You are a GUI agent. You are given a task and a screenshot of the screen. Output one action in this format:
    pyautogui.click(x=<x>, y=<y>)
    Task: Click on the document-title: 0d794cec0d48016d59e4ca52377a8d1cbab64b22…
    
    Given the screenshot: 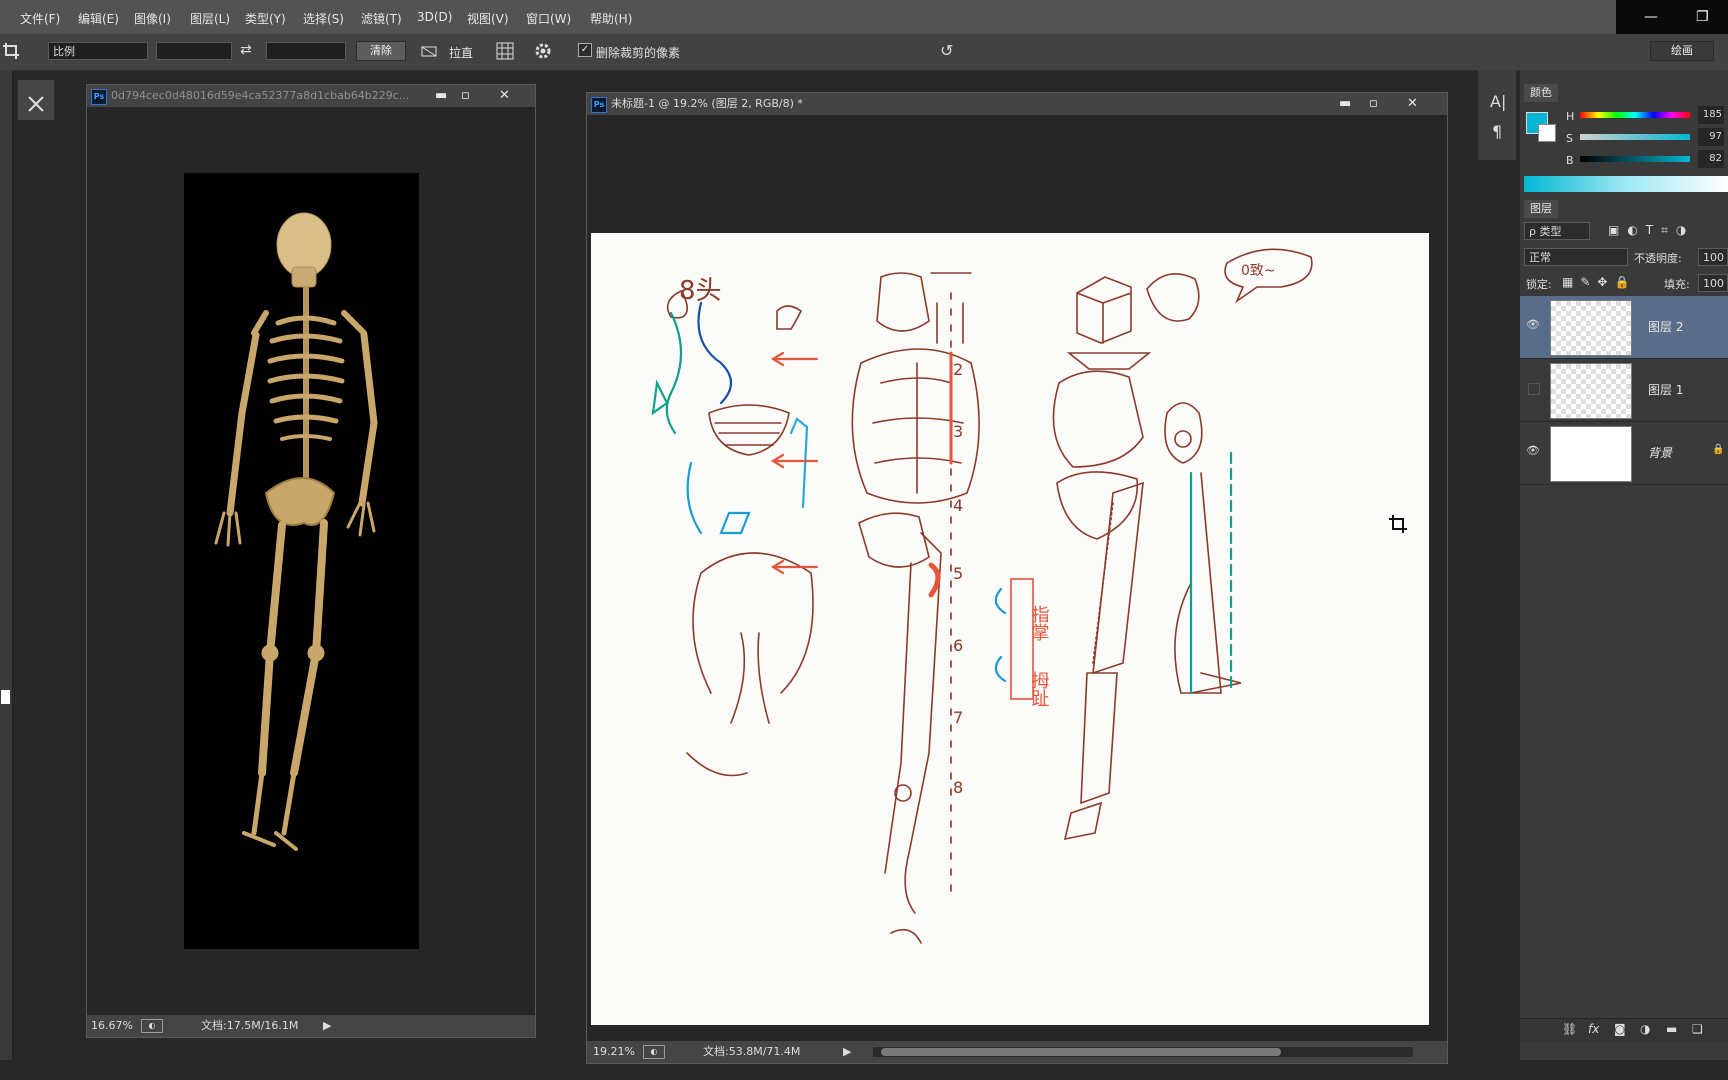 What is the action you would take?
    pyautogui.click(x=271, y=96)
    